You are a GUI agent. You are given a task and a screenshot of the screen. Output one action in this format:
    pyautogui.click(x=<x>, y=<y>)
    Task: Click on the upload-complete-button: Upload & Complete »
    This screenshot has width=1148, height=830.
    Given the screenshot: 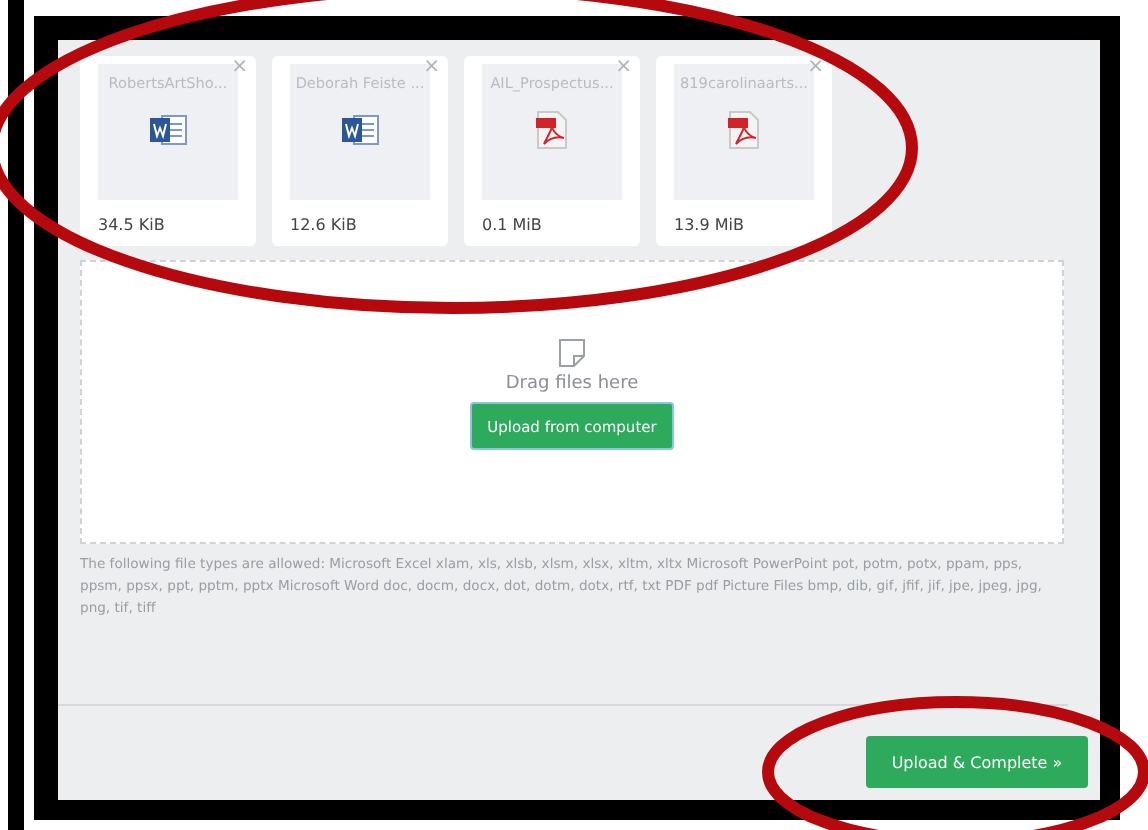 What is the action you would take?
    pyautogui.click(x=977, y=762)
    